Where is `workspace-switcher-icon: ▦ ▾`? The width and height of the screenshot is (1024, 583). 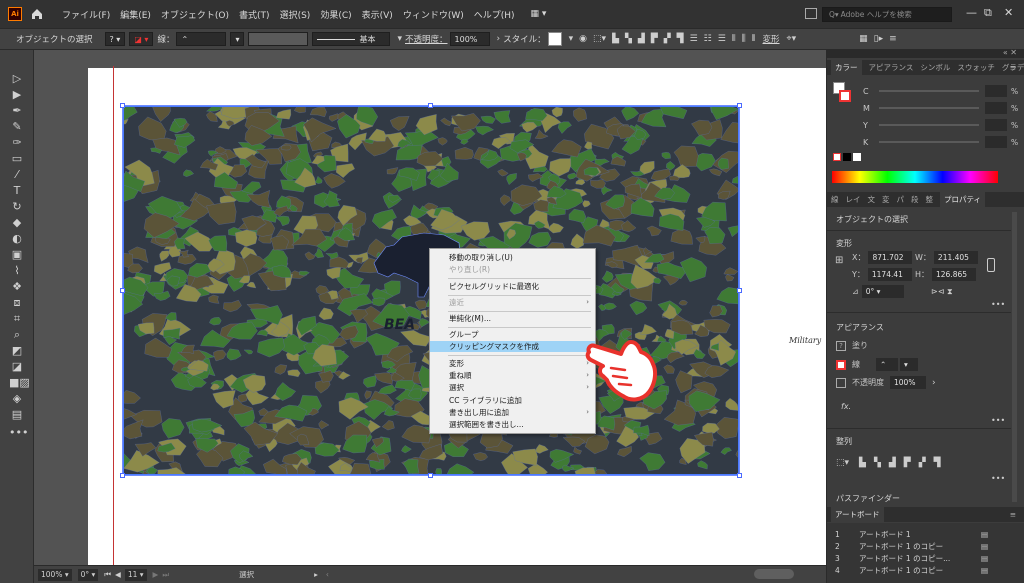 workspace-switcher-icon: ▦ ▾ is located at coordinates (539, 14).